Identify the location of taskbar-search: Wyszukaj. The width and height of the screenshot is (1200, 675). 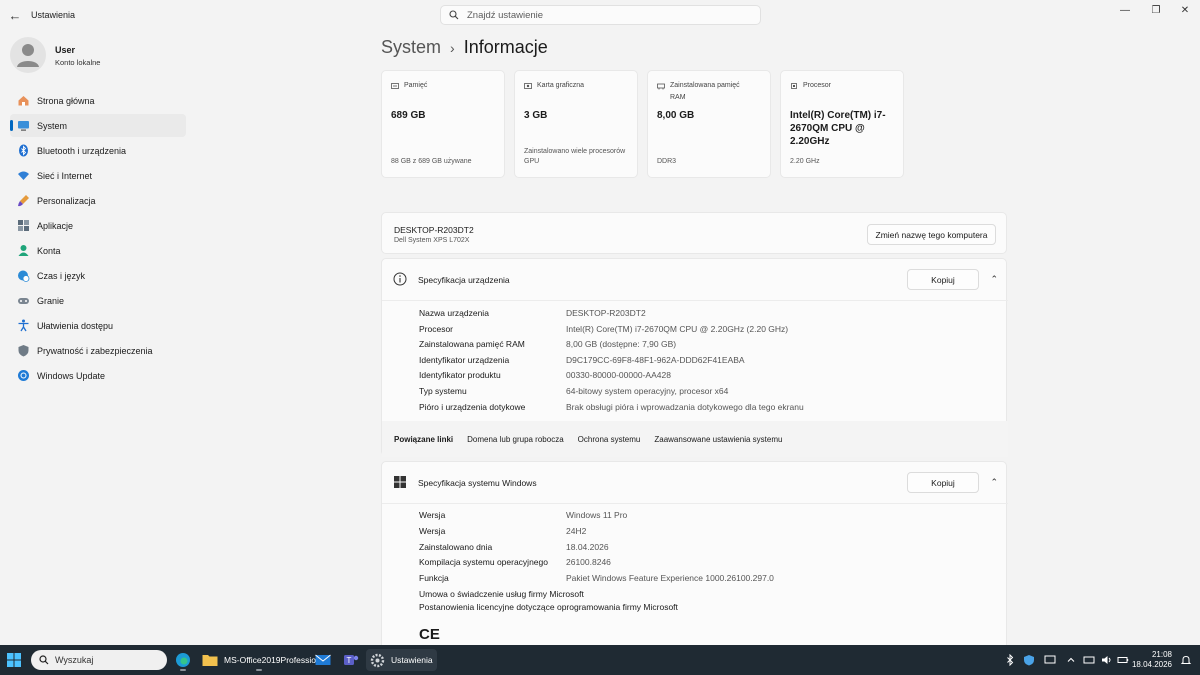
(99, 660).